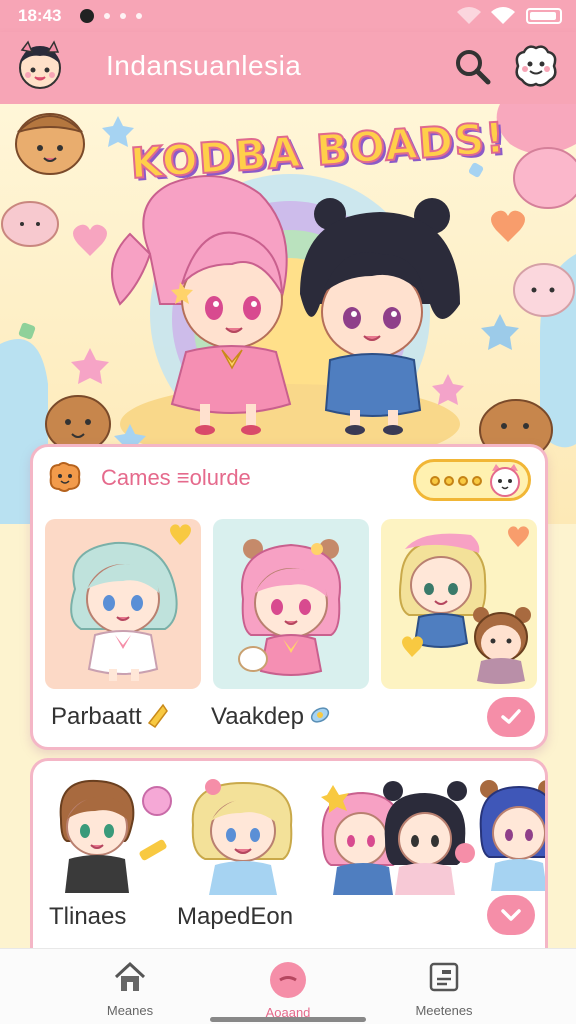  I want to click on app-bar: Indansuanlesia, so click(288, 68).